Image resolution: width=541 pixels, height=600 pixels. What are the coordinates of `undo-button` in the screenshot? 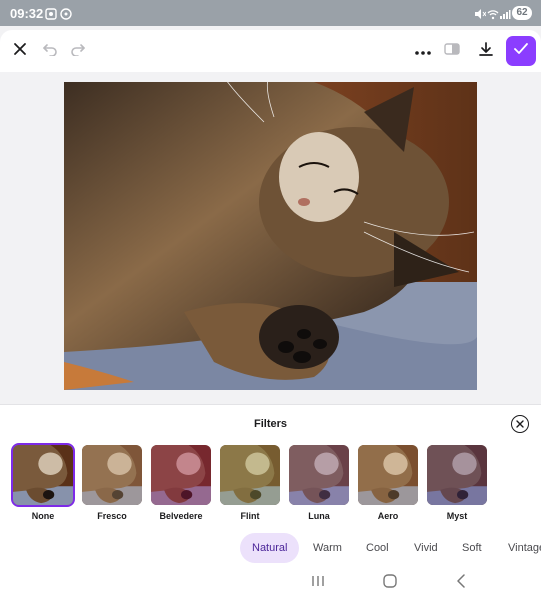 It's located at (50, 51).